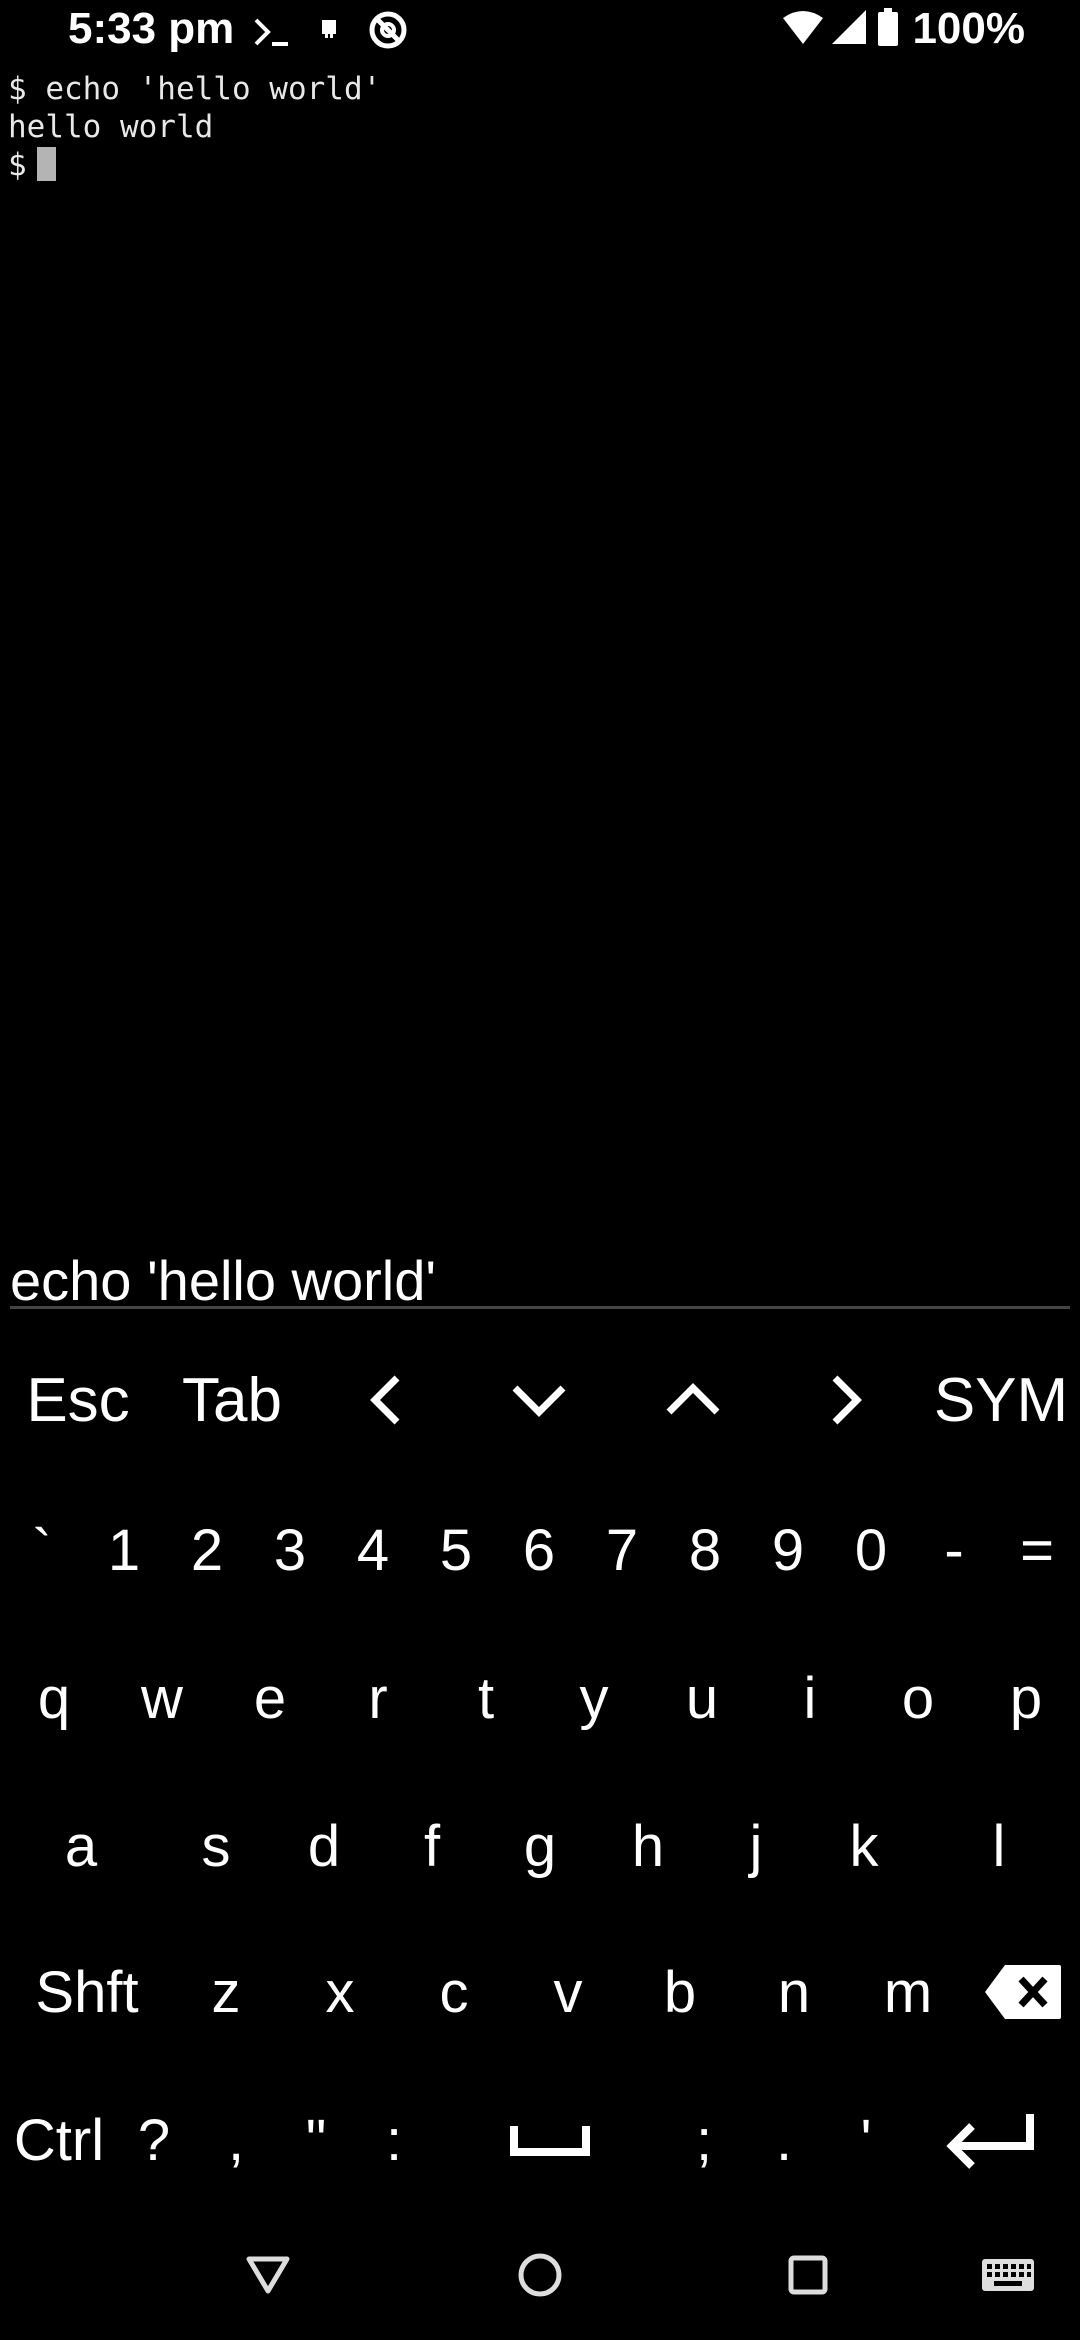  I want to click on notification-icon, so click(329, 31).